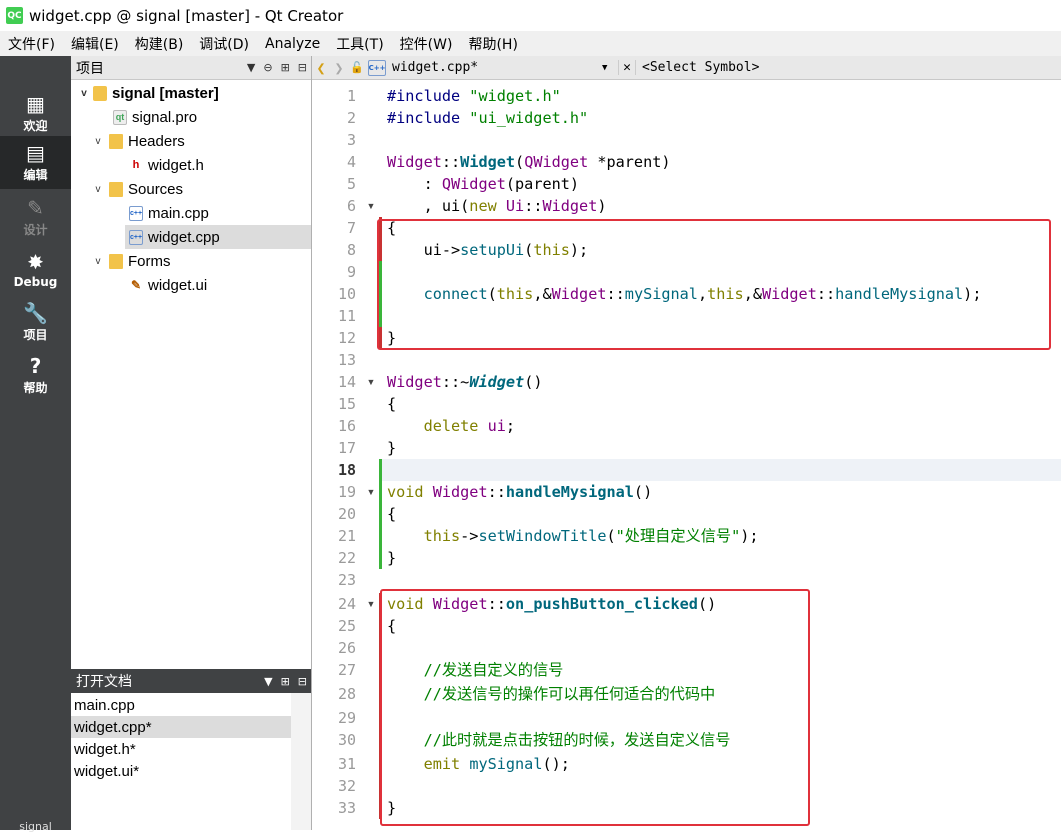 The height and width of the screenshot is (833, 1061). Describe the element at coordinates (218, 237) in the screenshot. I see `tree-file-widget-cpp: c++ widget.cpp` at that location.